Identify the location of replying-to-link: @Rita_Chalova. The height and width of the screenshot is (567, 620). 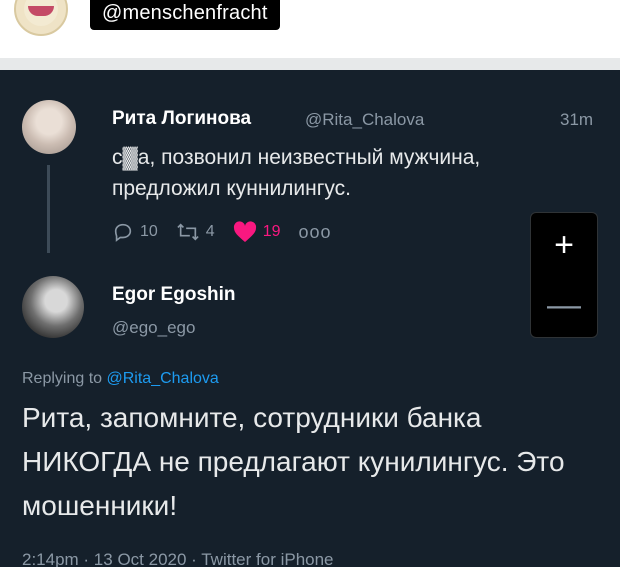
(163, 378).